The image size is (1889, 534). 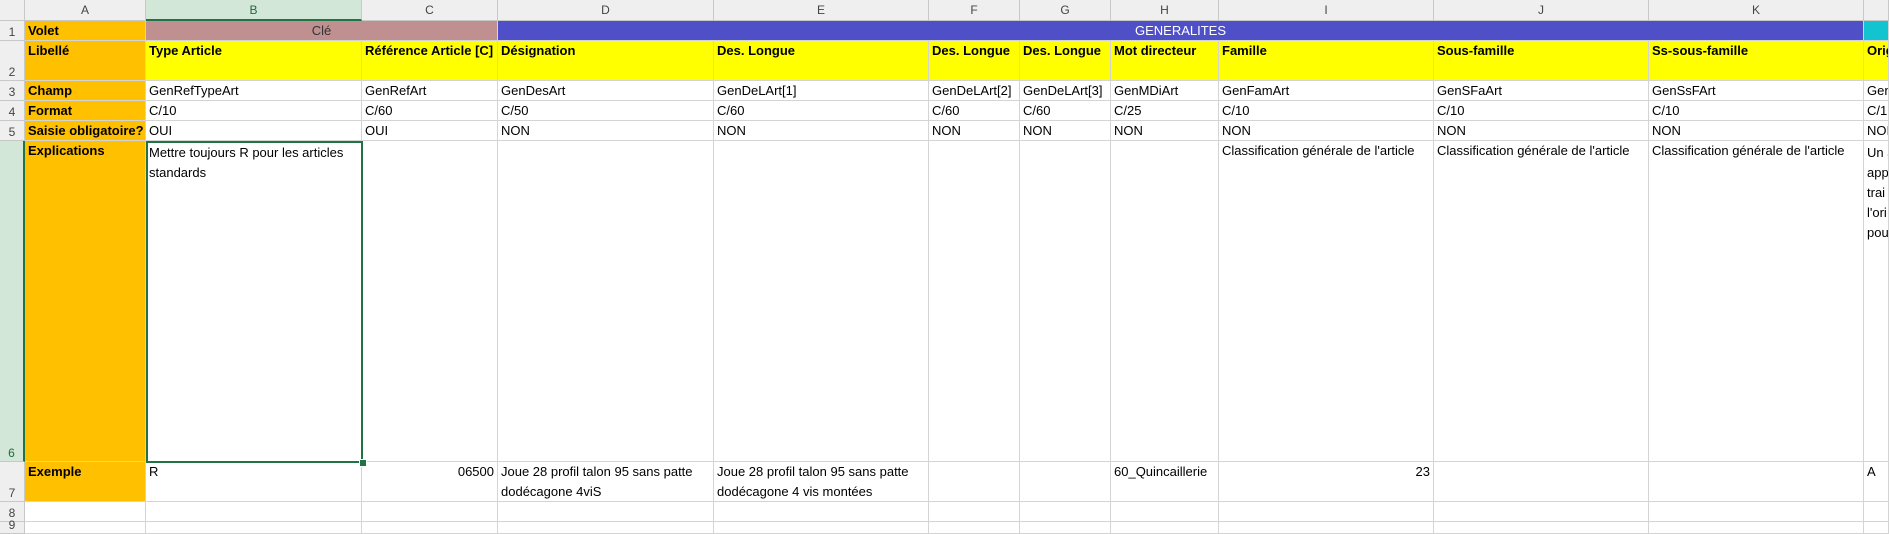 What do you see at coordinates (821, 131) in the screenshot?
I see `cell-e5: NON` at bounding box center [821, 131].